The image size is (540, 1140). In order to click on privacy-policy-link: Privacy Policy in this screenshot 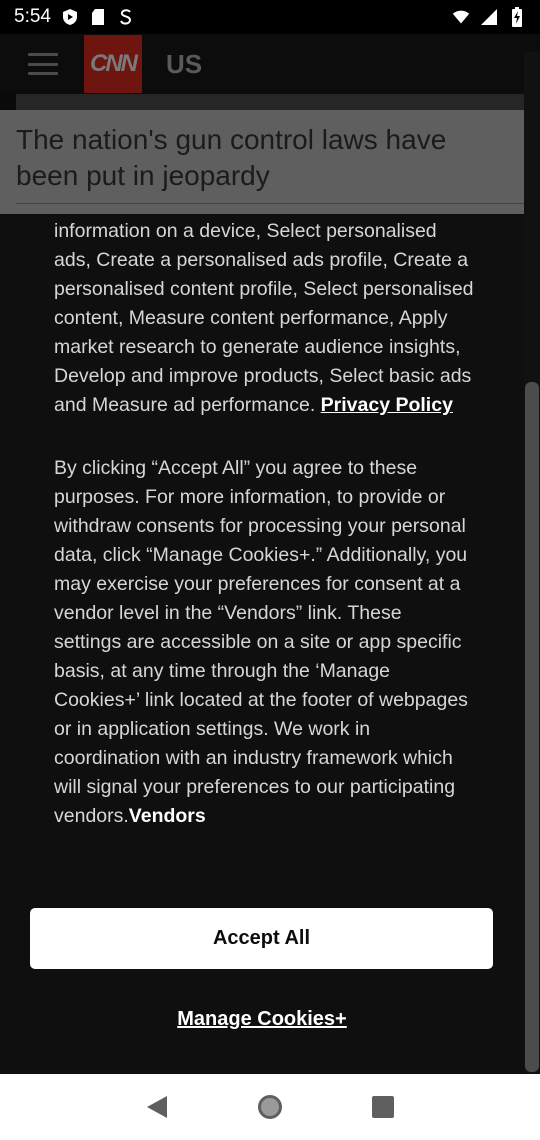, I will do `click(387, 405)`.